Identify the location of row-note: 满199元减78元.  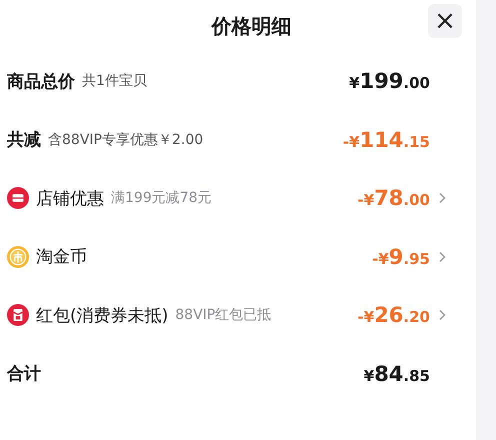
(161, 198).